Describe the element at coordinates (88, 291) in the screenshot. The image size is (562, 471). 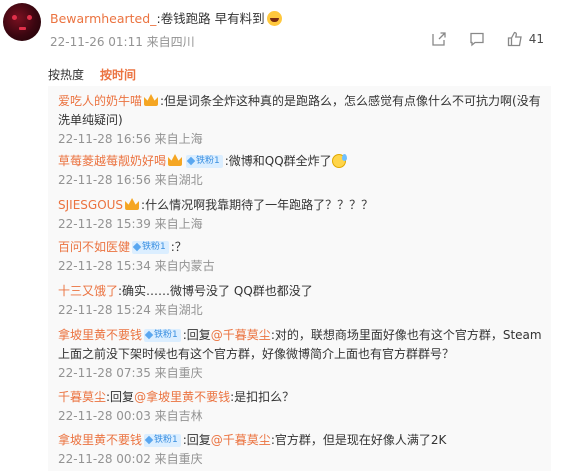
I see `reply-username: 十三又饿了` at that location.